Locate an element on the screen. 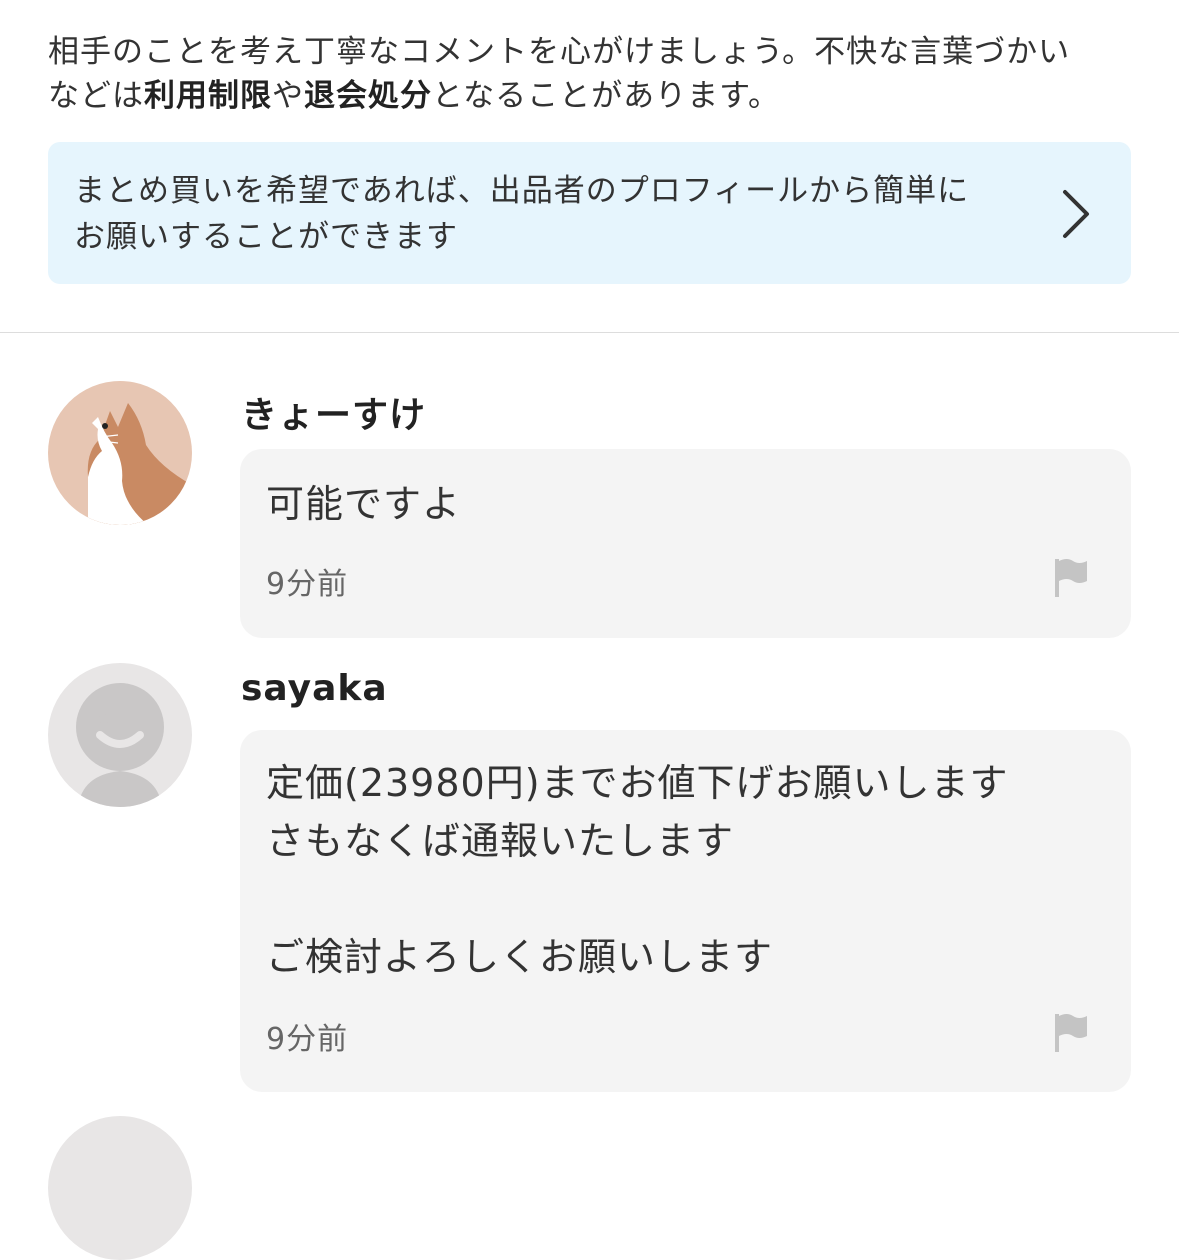 The width and height of the screenshot is (1179, 1260). comment-bubble: 可能ですよ 9分前 is located at coordinates (685, 543).